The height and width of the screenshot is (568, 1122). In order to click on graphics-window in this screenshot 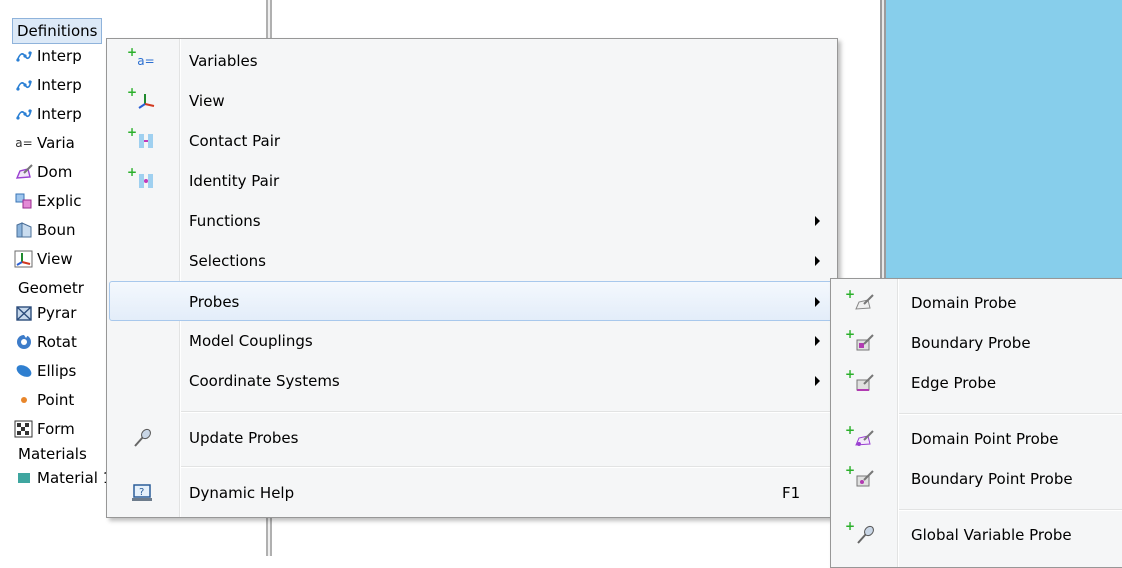, I will do `click(1004, 139)`.